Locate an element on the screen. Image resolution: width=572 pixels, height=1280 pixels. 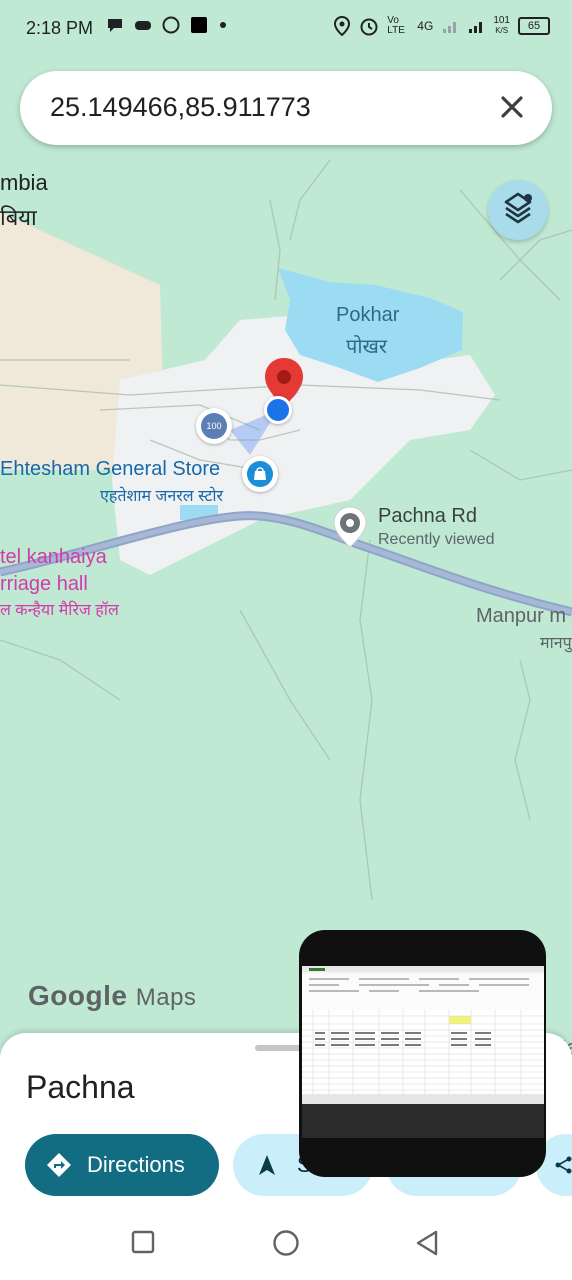
manpur-label-hindi: मानपु is located at coordinates (556, 643).